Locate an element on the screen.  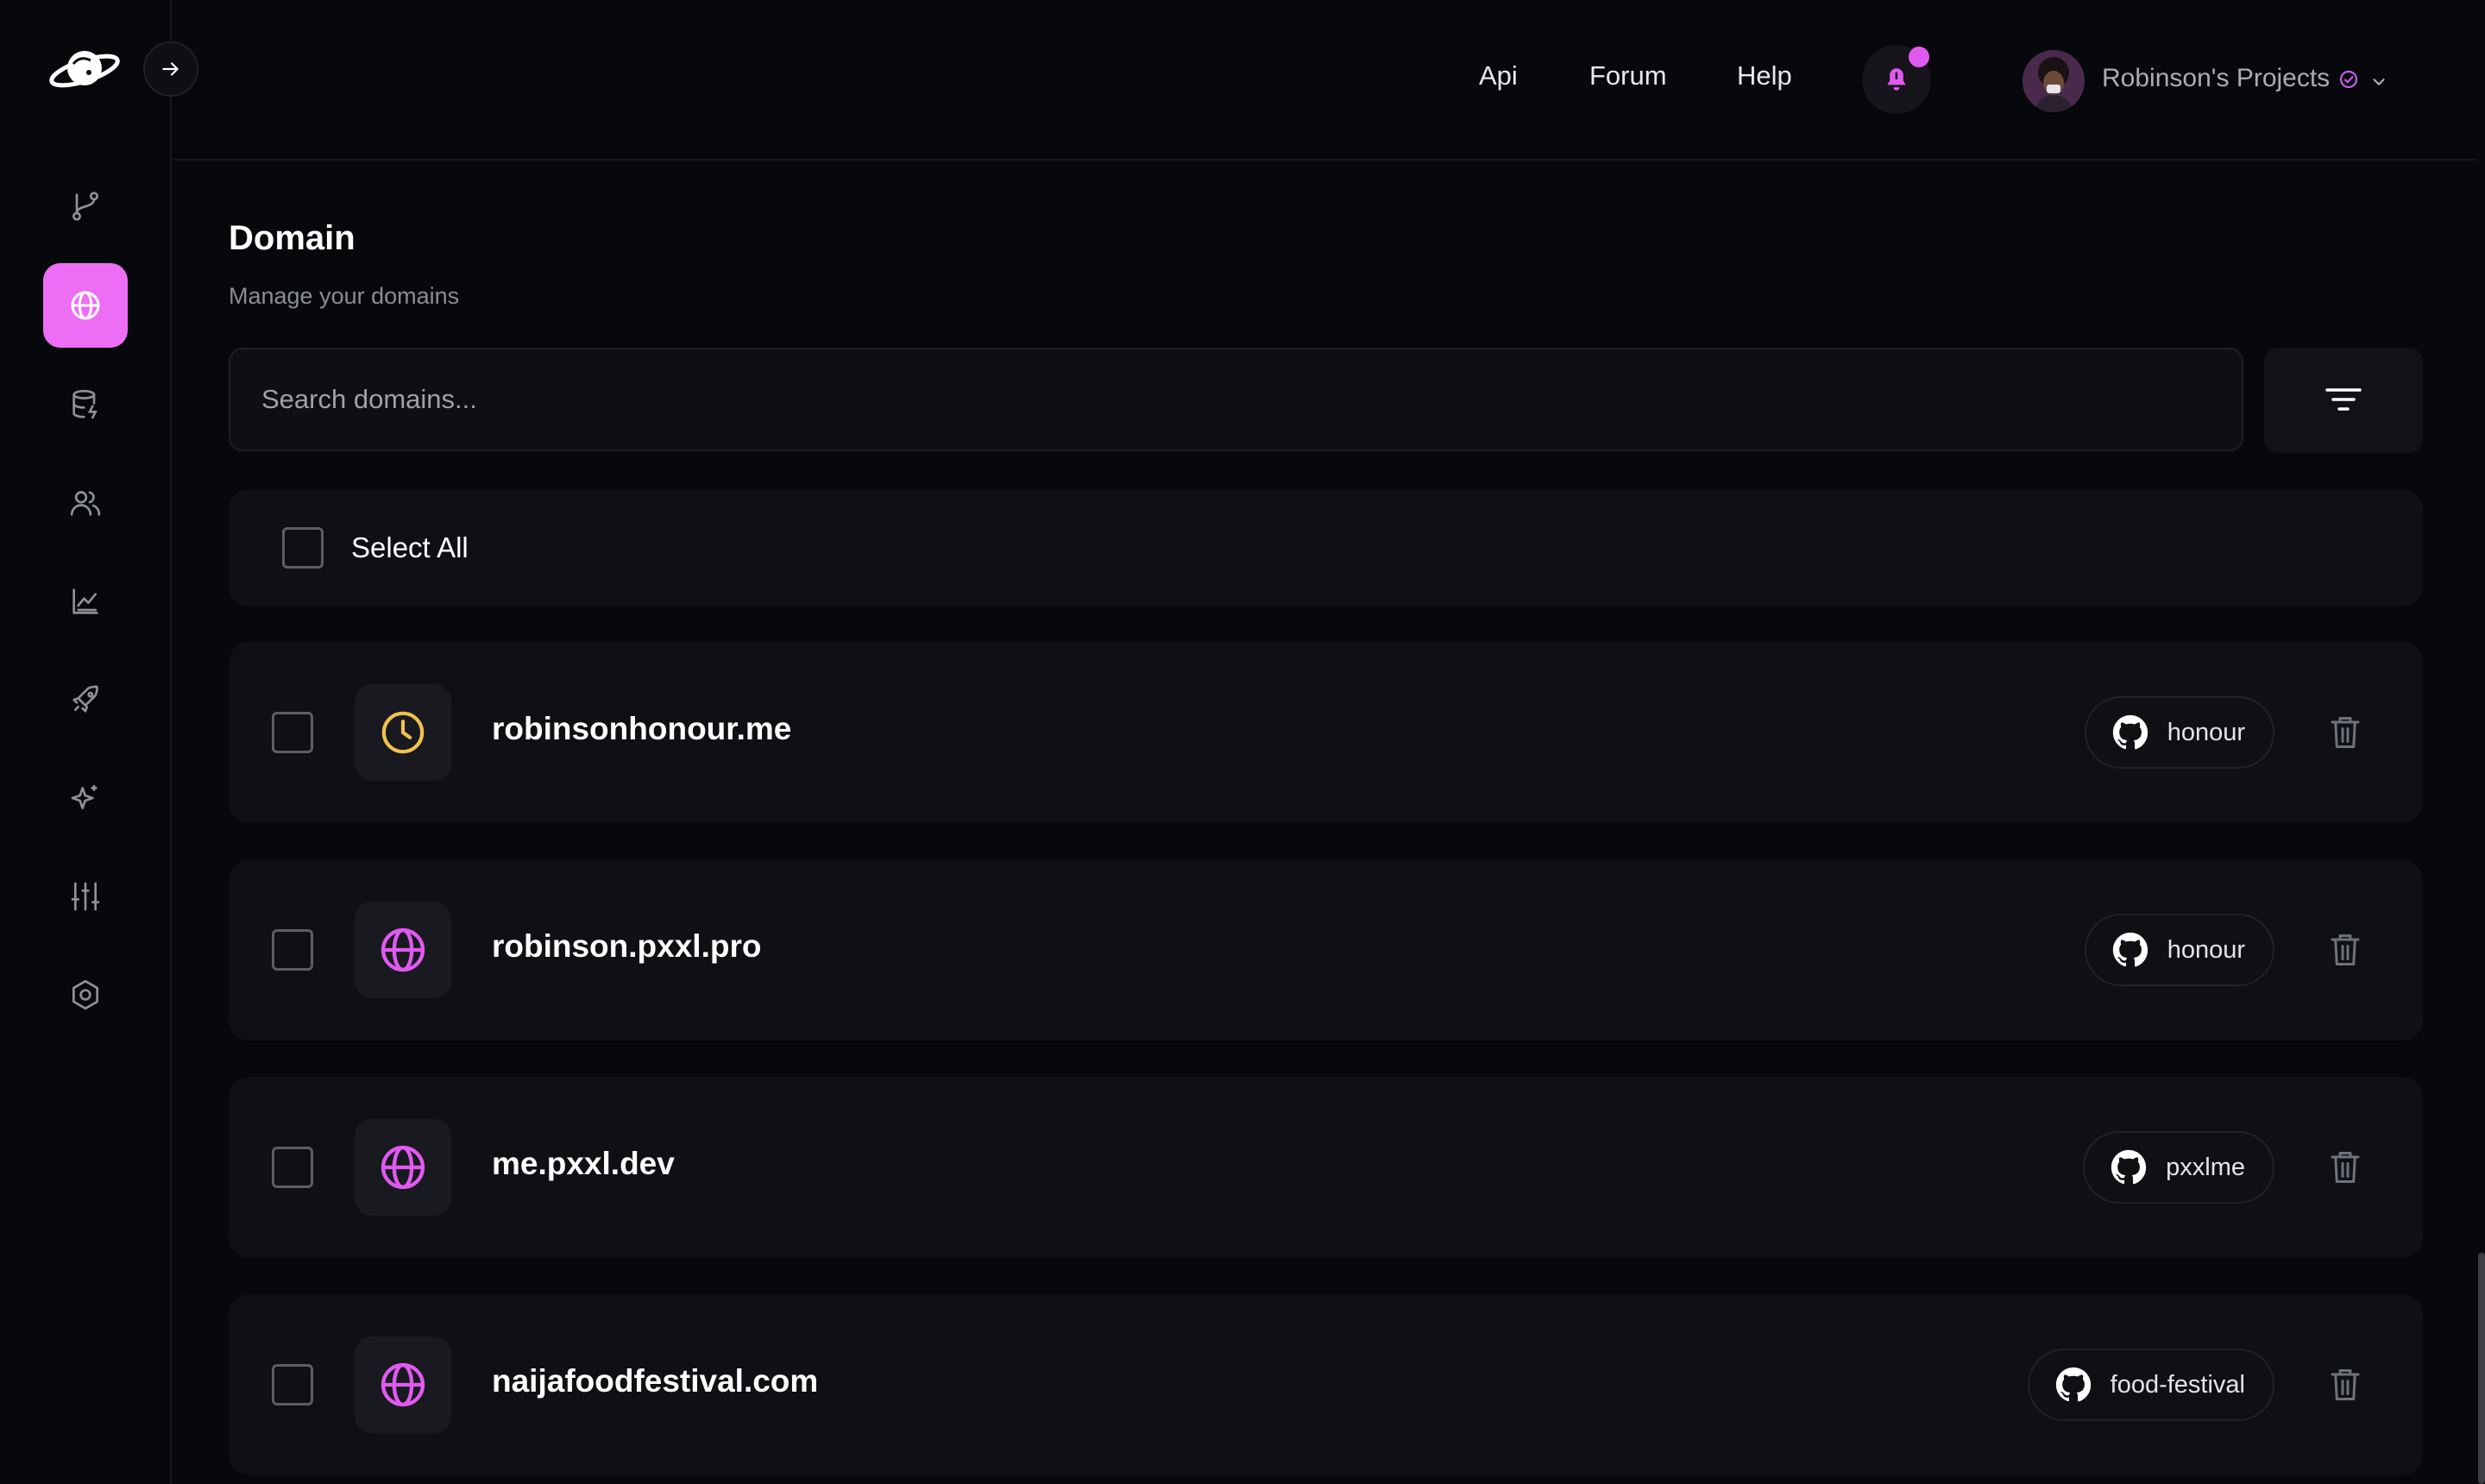
sidebar-item-database is located at coordinates (85, 404).